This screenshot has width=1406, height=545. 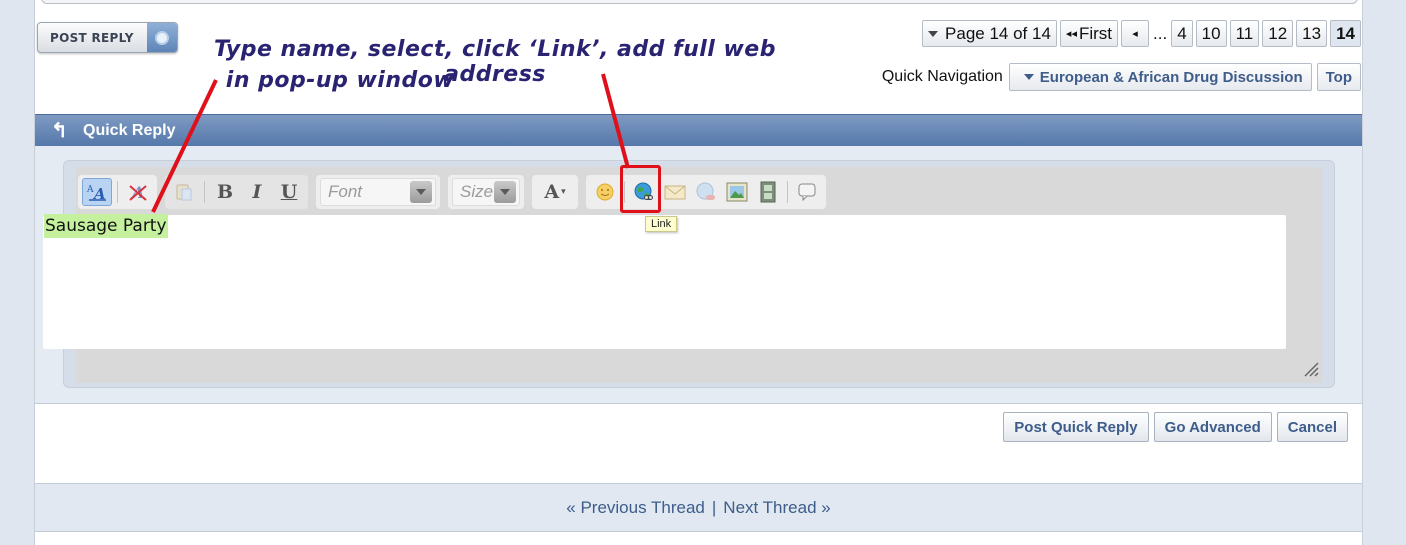 What do you see at coordinates (59, 131) in the screenshot?
I see `reply-arrow-icon: ↰` at bounding box center [59, 131].